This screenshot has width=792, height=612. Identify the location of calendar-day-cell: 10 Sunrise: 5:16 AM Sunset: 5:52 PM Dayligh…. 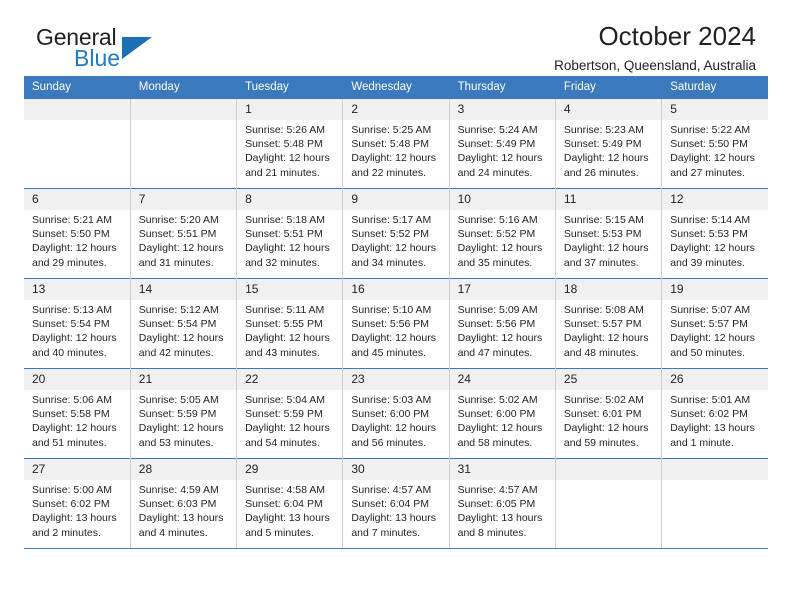
(502, 233).